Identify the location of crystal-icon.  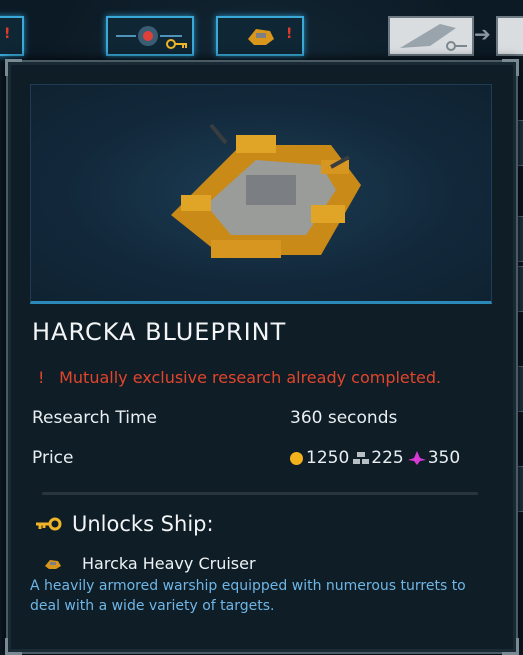
(416, 458).